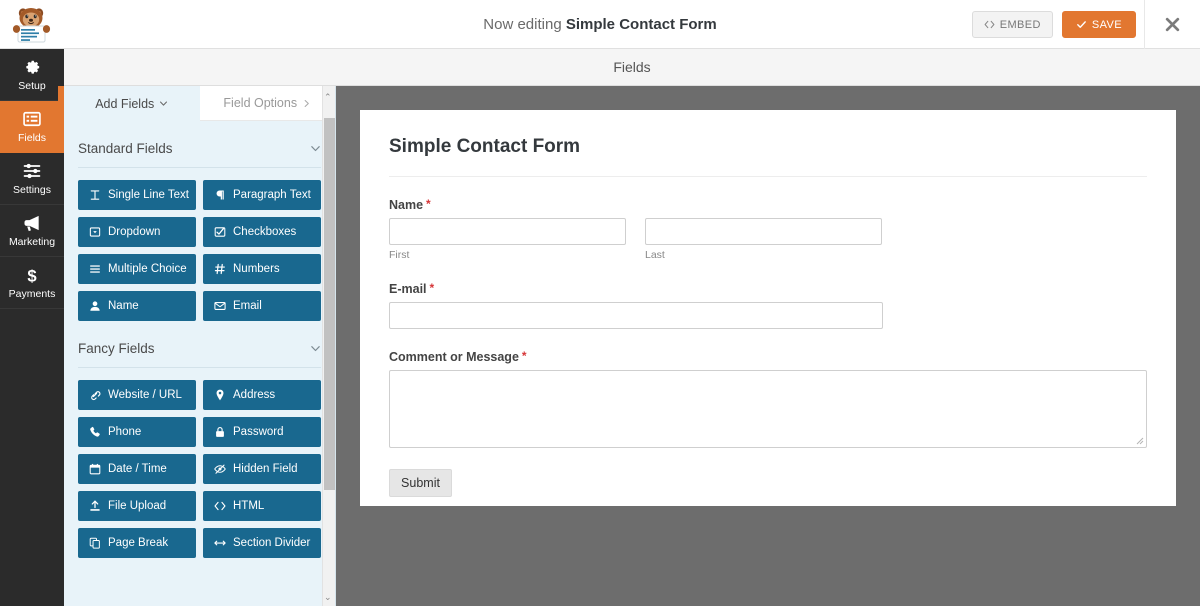  I want to click on field-button-numbers: Numbers, so click(262, 269).